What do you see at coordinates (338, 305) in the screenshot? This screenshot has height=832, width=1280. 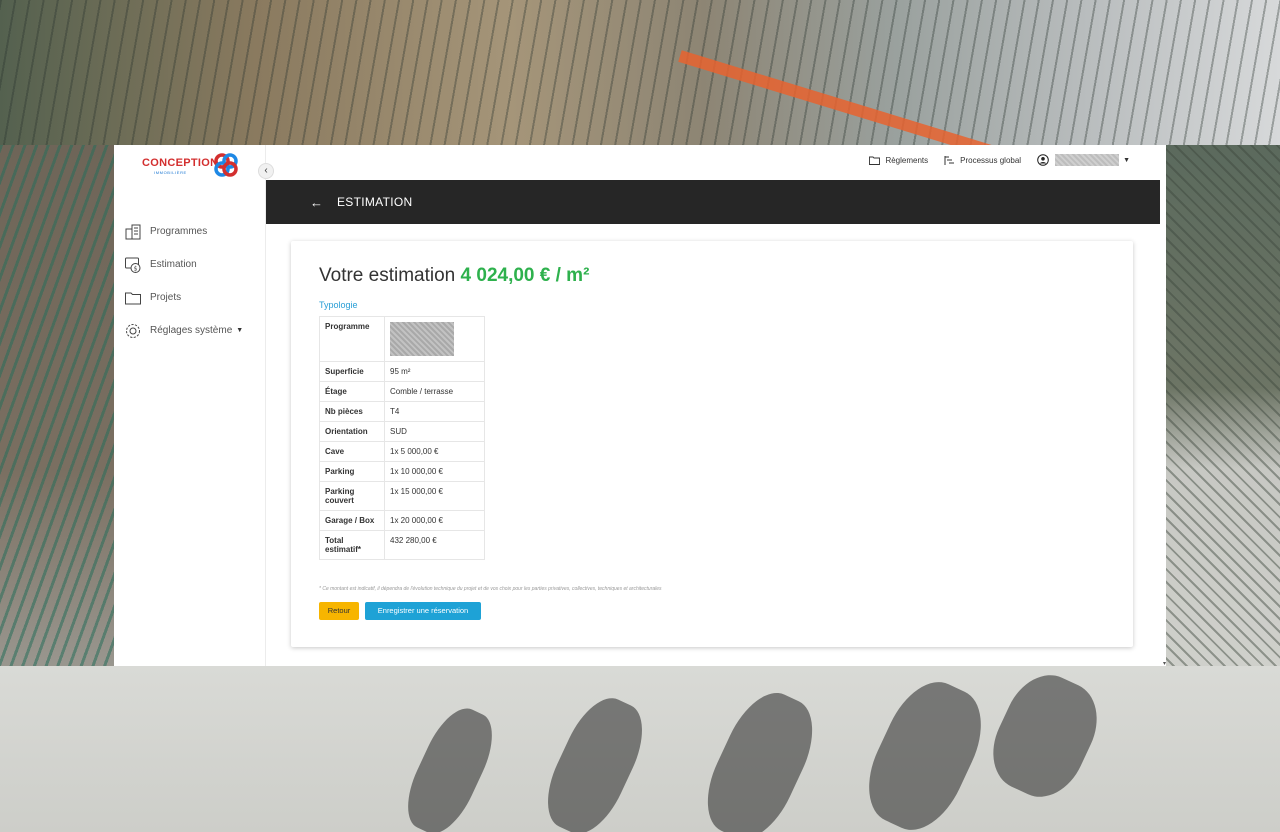 I see `typology-label: Typologie` at bounding box center [338, 305].